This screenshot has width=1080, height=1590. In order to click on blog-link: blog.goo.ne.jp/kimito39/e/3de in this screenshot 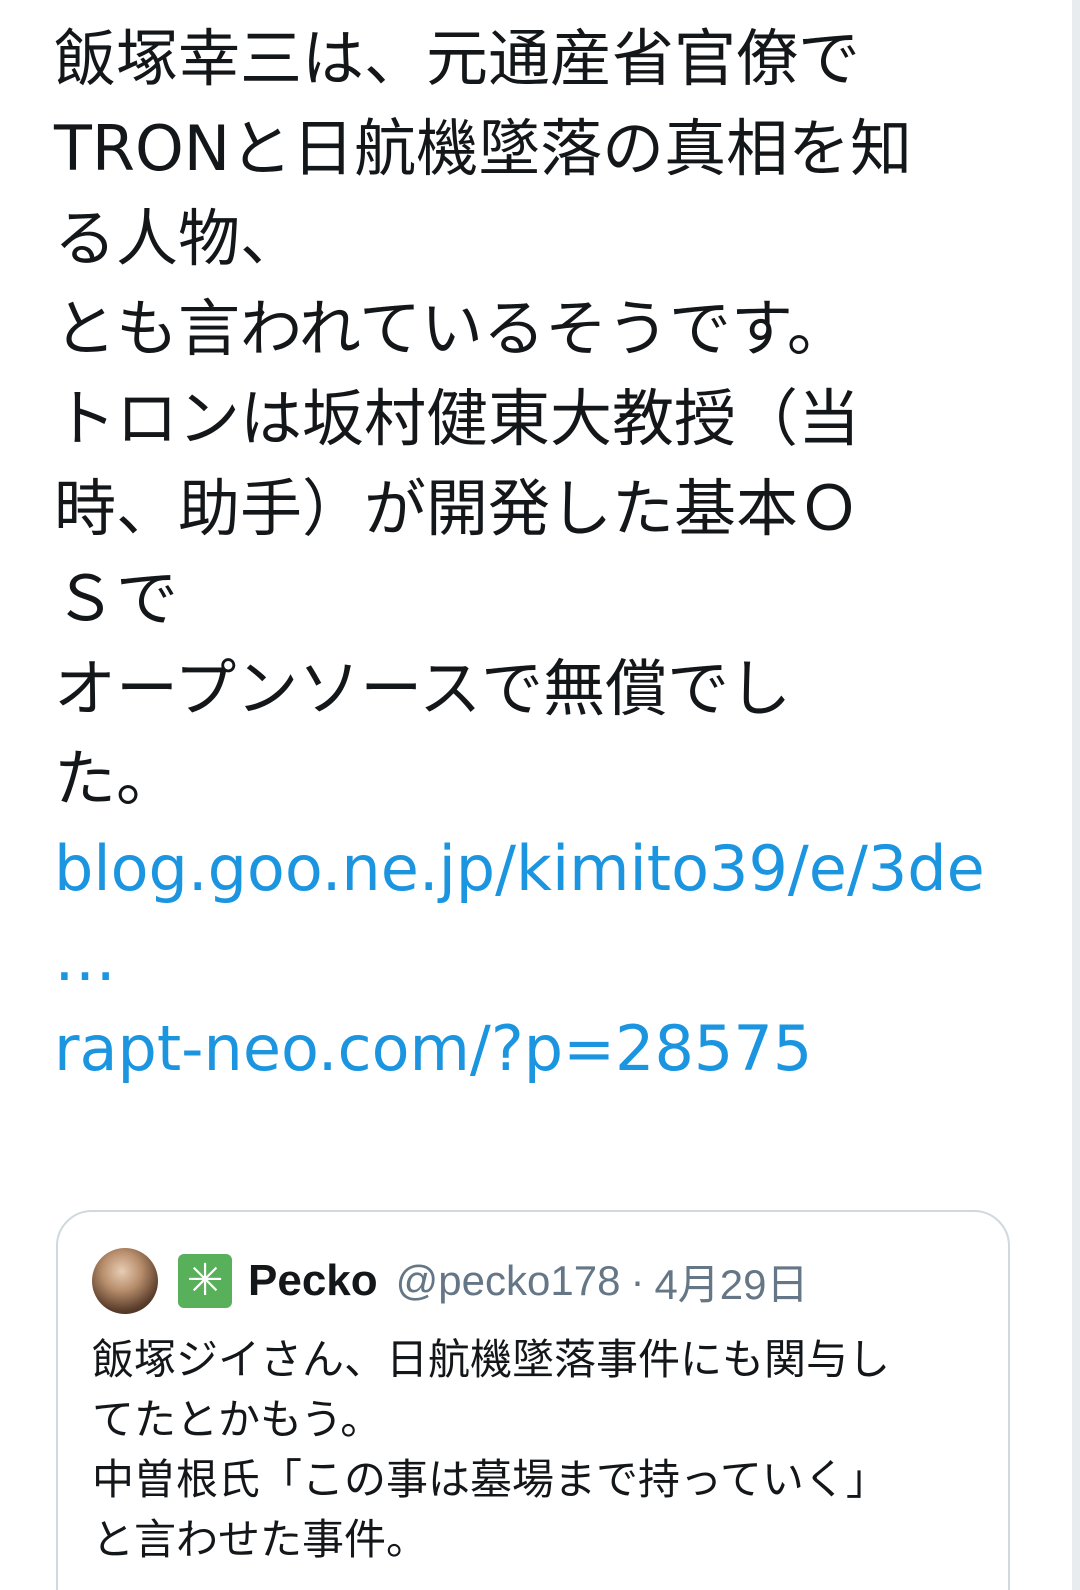, I will do `click(544, 869)`.